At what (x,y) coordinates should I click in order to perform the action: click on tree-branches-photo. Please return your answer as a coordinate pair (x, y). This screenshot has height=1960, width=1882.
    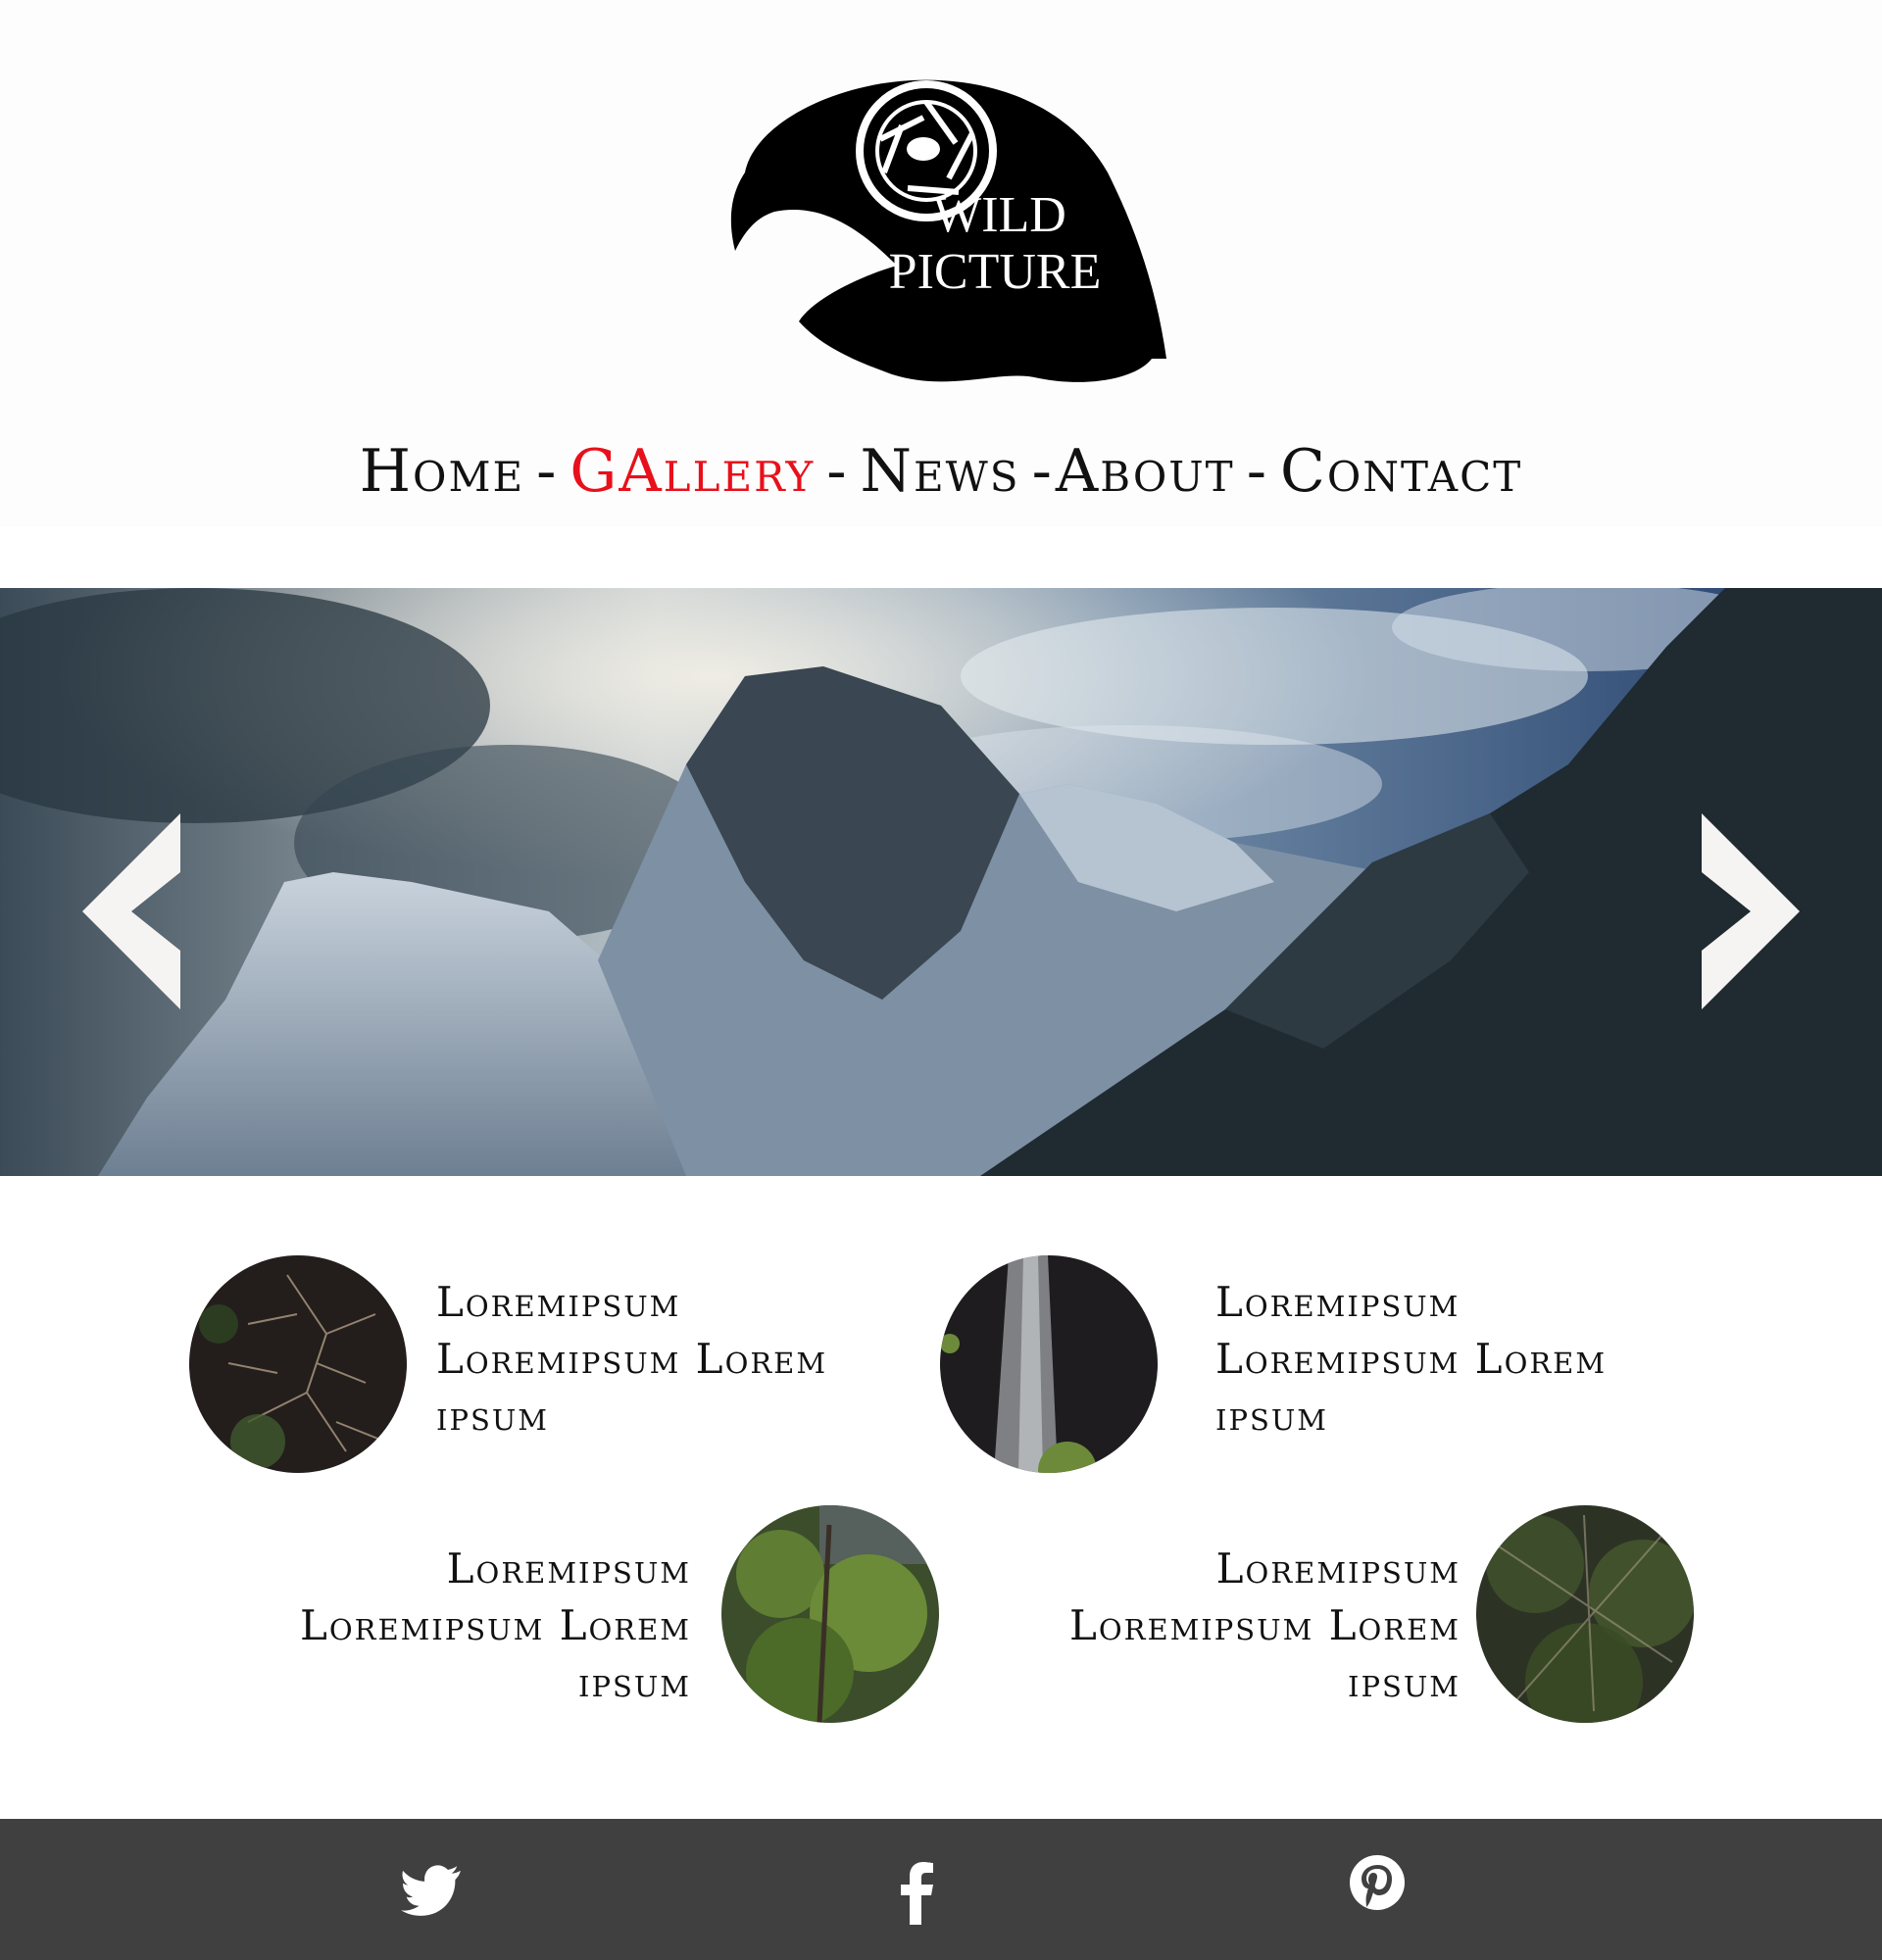
    Looking at the image, I should click on (298, 1364).